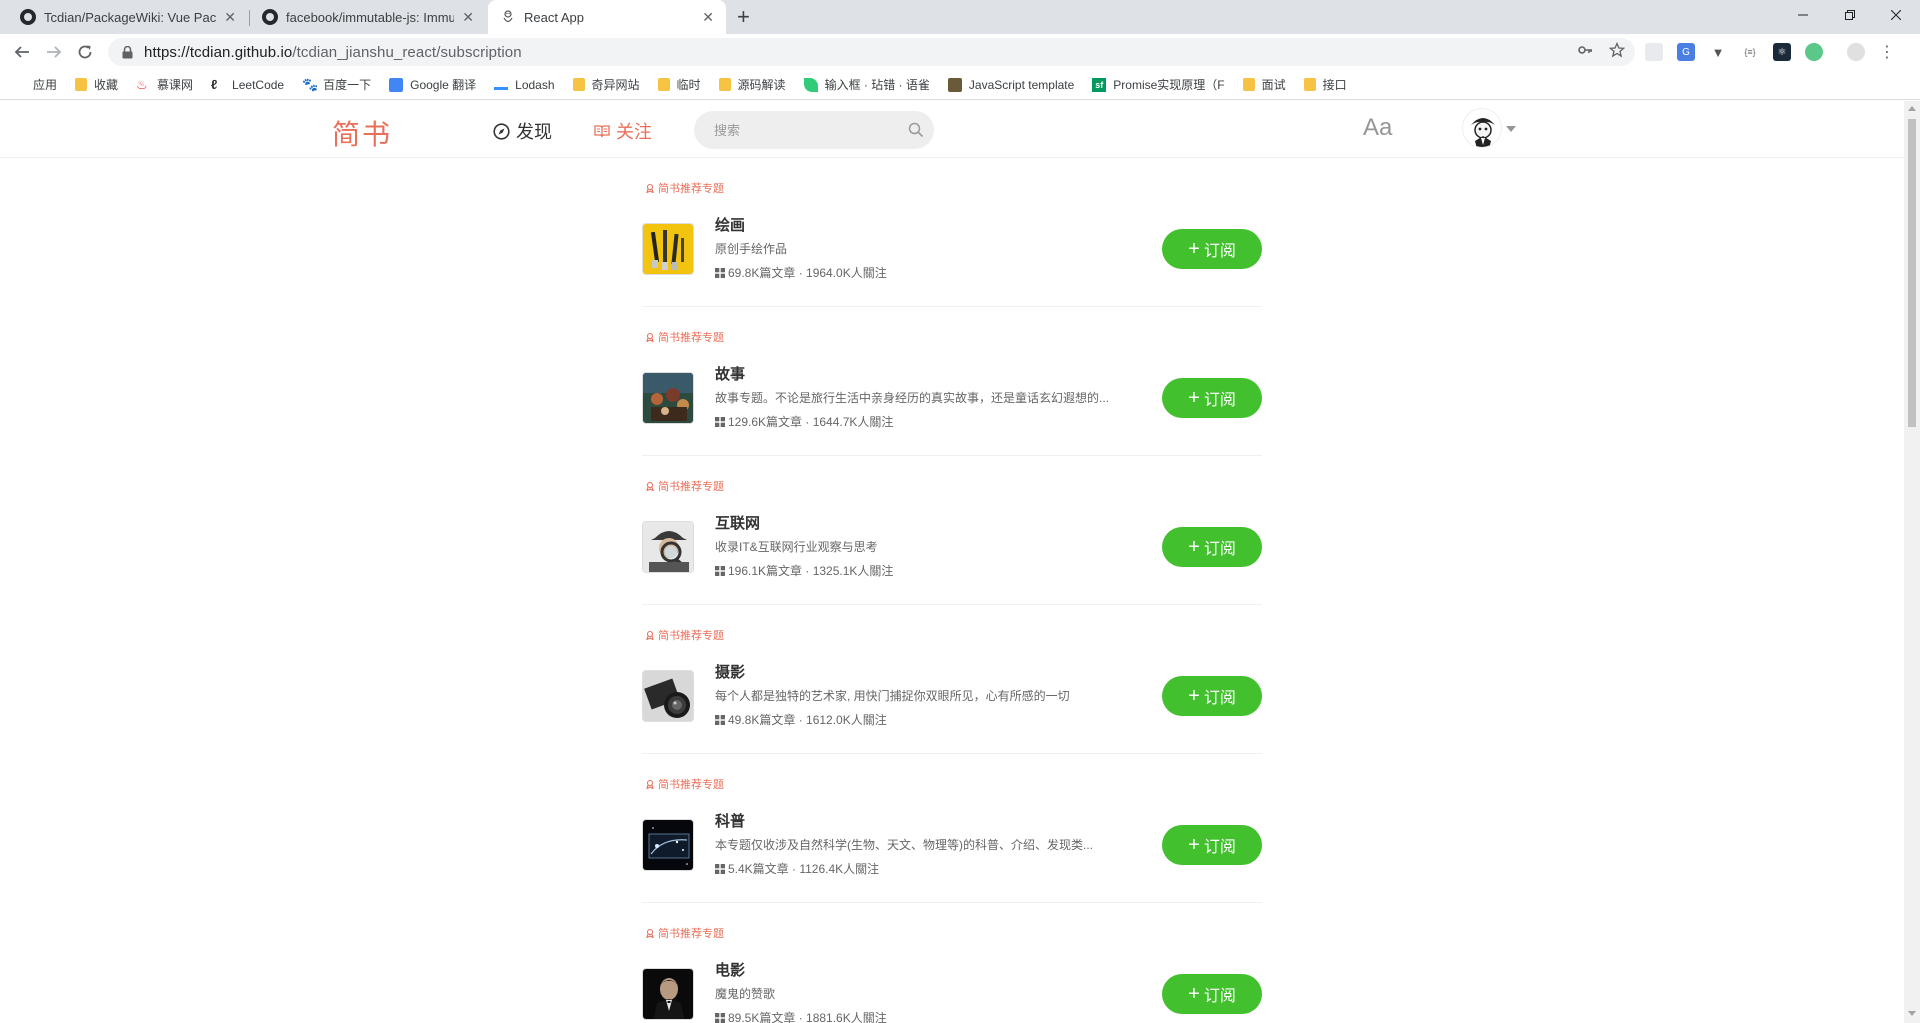 Image resolution: width=1920 pixels, height=1023 pixels. I want to click on topic-title: 科普, so click(730, 820).